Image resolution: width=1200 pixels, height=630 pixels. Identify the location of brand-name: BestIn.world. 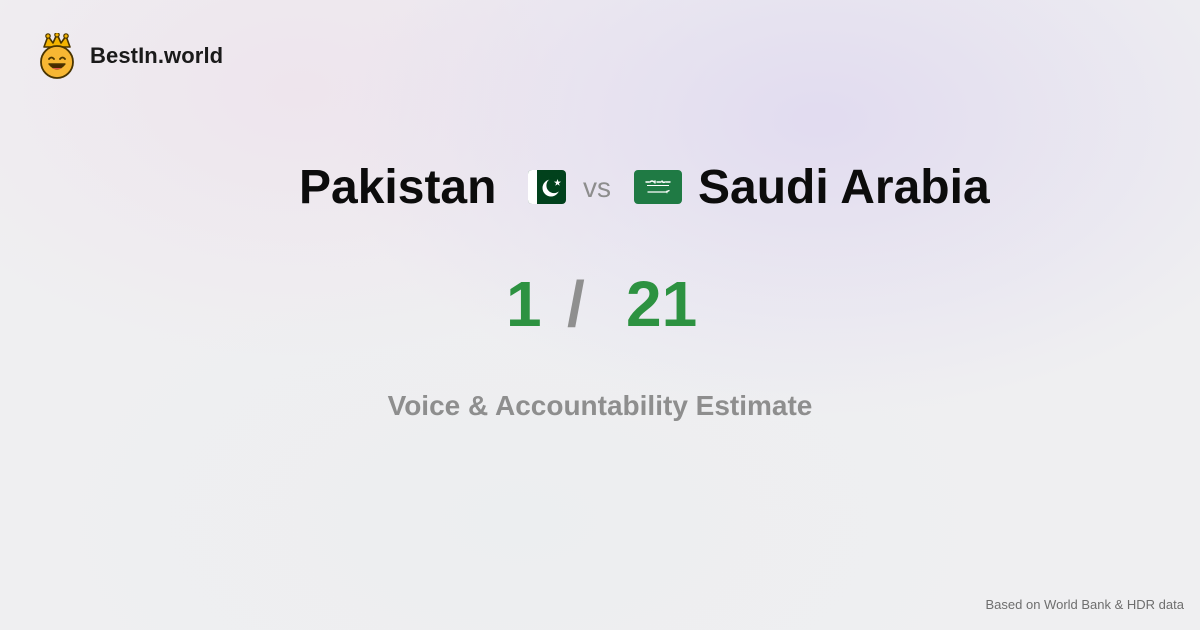
(157, 55).